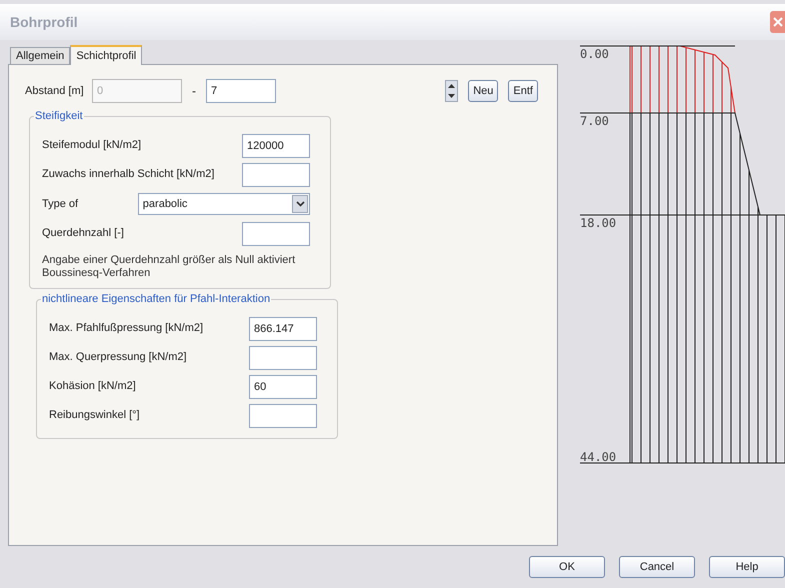 This screenshot has width=785, height=588. I want to click on toolbar-button: Neu, so click(483, 91).